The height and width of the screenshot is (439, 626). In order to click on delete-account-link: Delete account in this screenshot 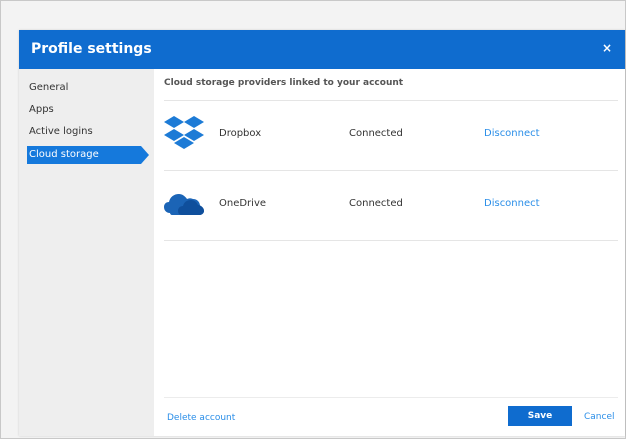, I will do `click(201, 418)`.